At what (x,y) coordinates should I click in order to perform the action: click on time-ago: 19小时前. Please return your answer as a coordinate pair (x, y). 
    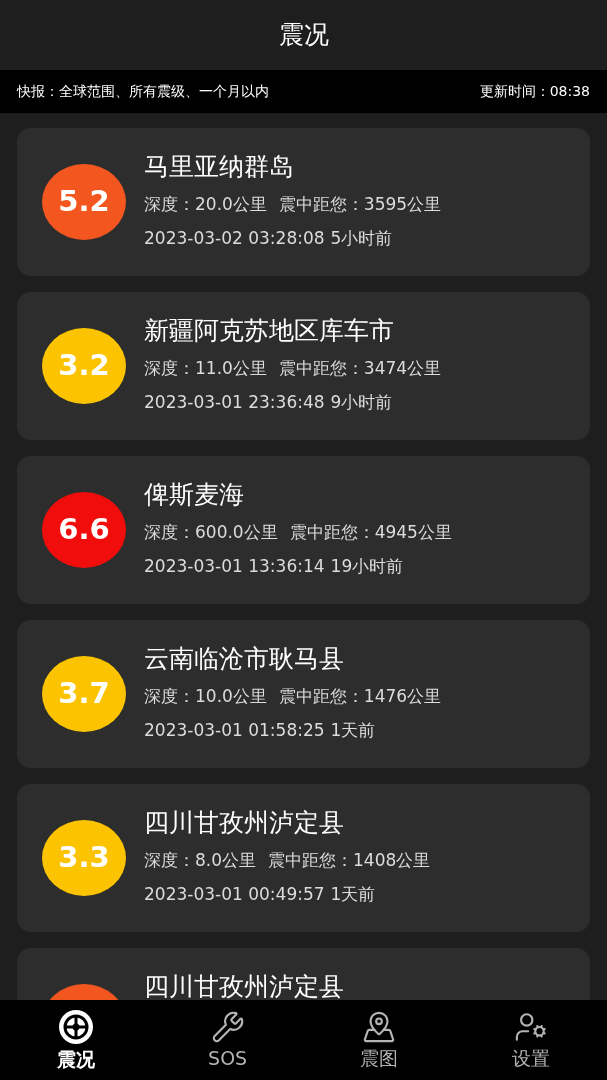
    Looking at the image, I should click on (367, 566).